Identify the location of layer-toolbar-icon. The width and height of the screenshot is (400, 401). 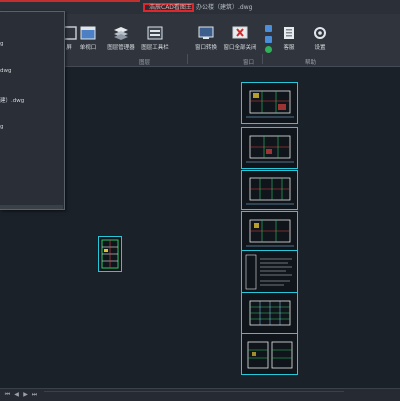
(155, 33).